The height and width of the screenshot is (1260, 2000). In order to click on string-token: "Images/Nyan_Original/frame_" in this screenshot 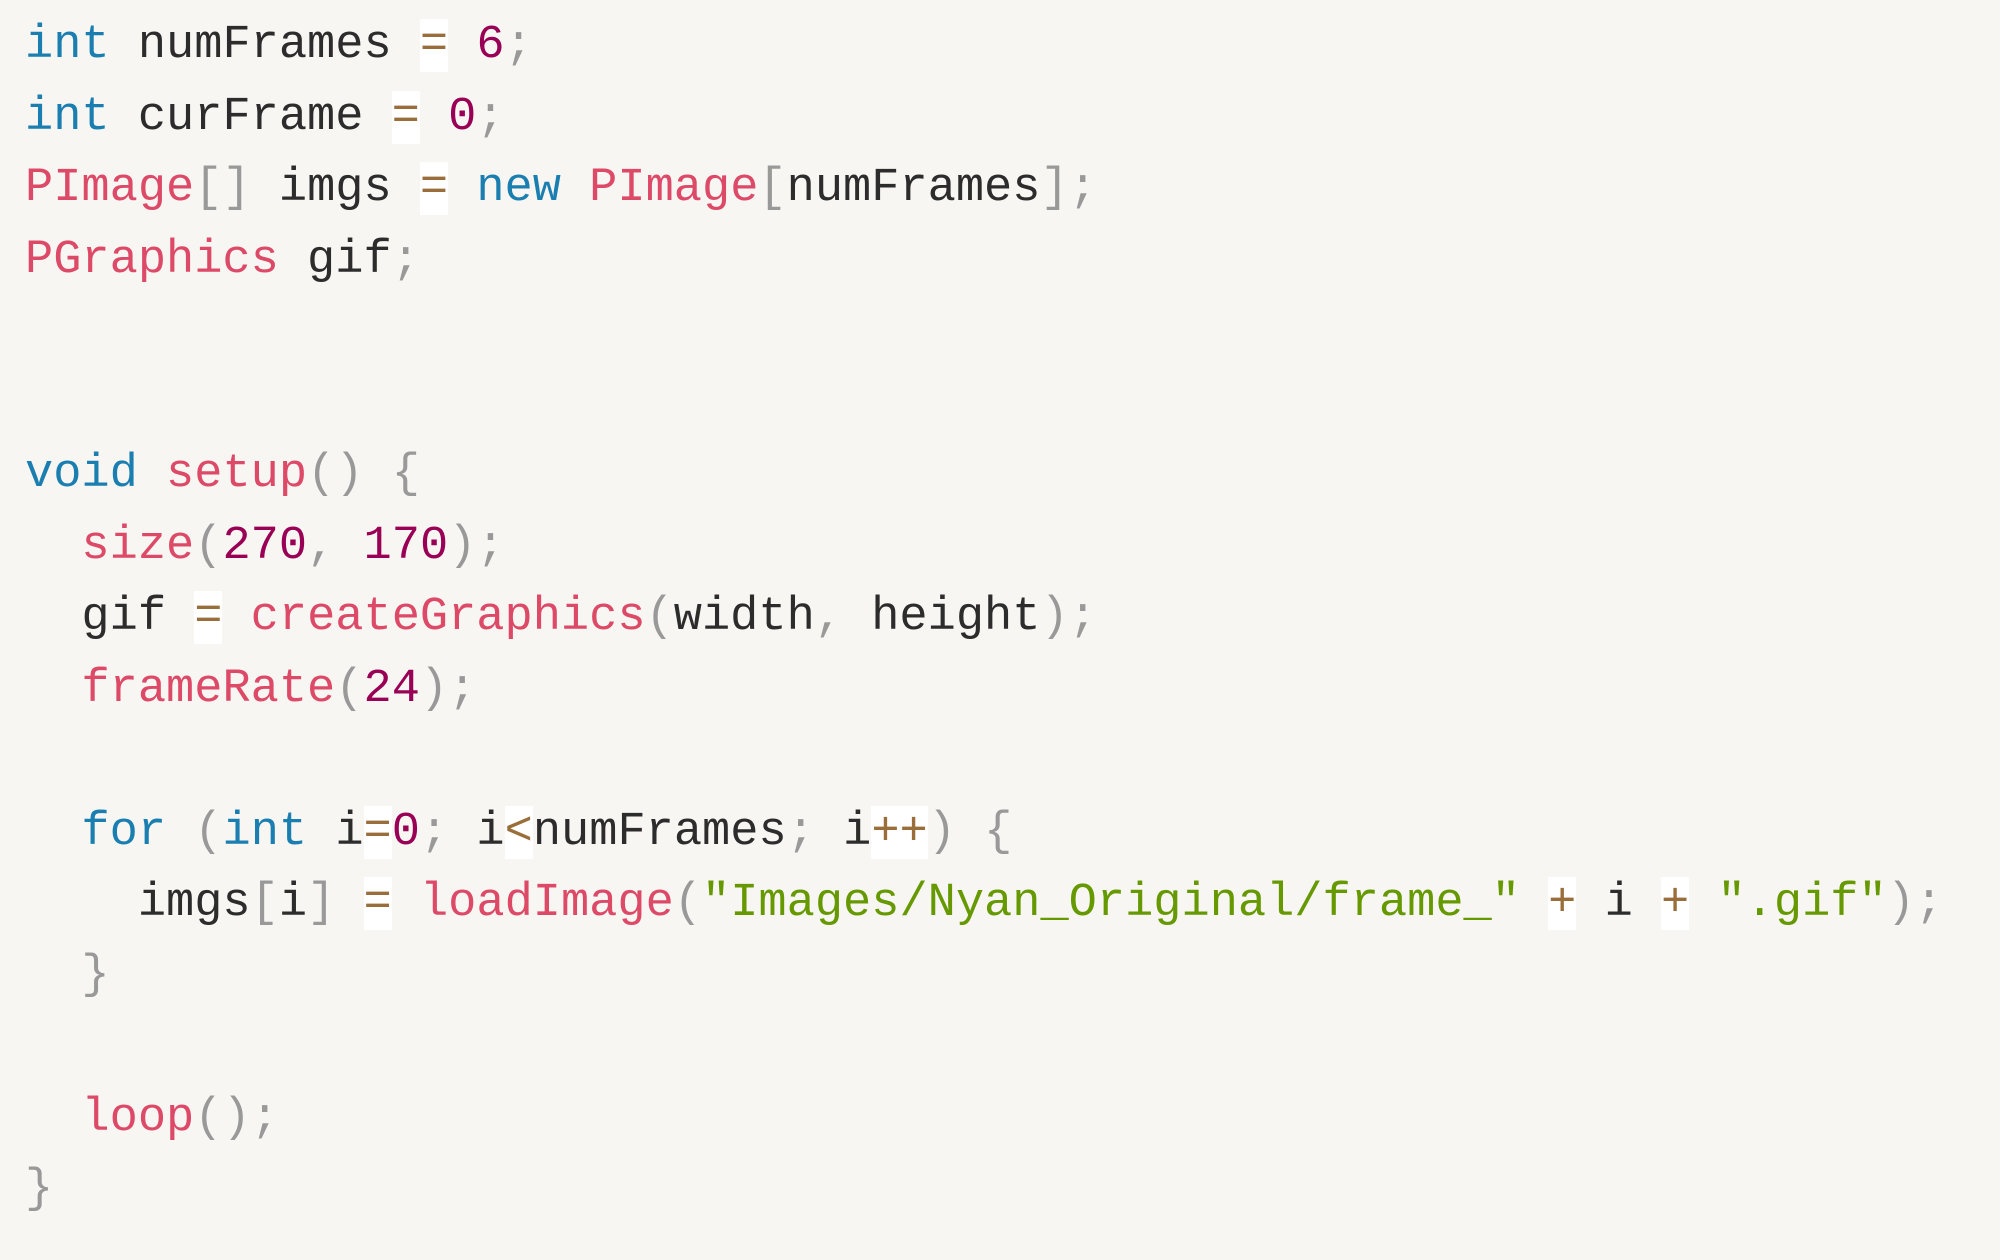, I will do `click(1111, 903)`.